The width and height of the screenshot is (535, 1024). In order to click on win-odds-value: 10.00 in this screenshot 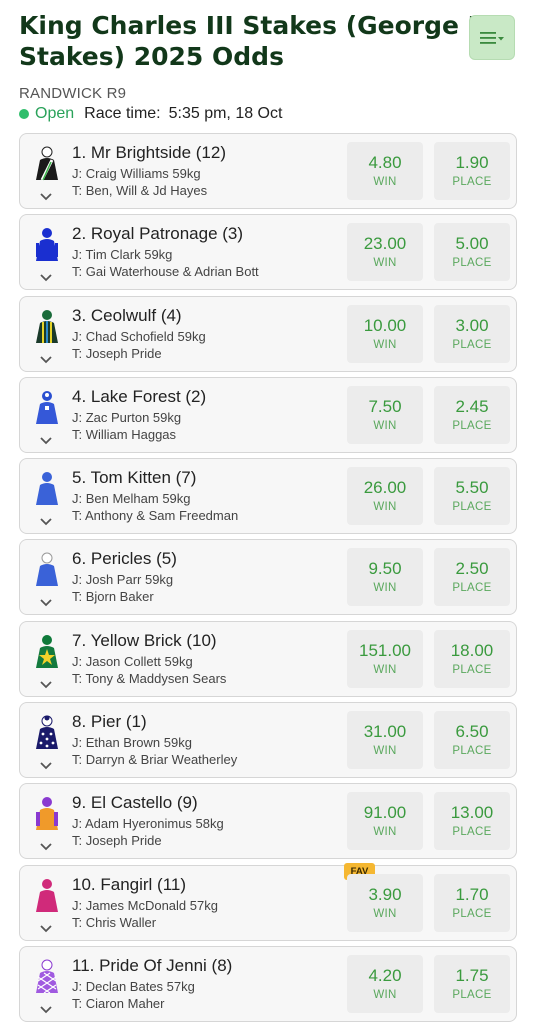, I will do `click(385, 325)`.